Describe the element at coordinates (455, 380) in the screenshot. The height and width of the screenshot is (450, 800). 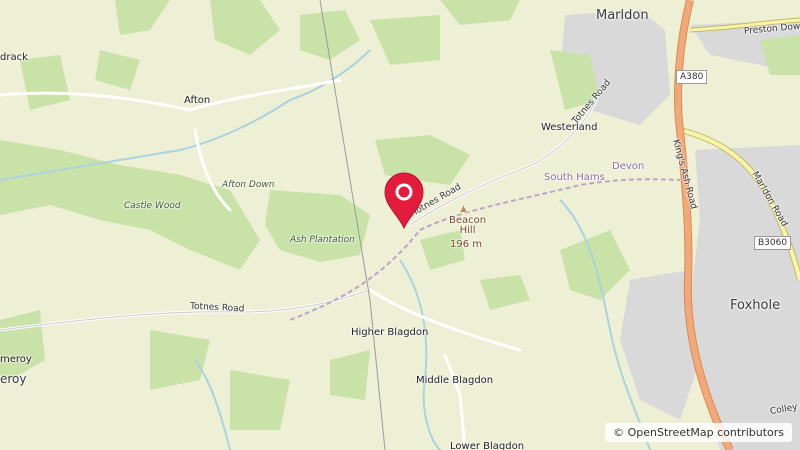
I see `place-label-middle-blagdon: Middle Blagdon` at that location.